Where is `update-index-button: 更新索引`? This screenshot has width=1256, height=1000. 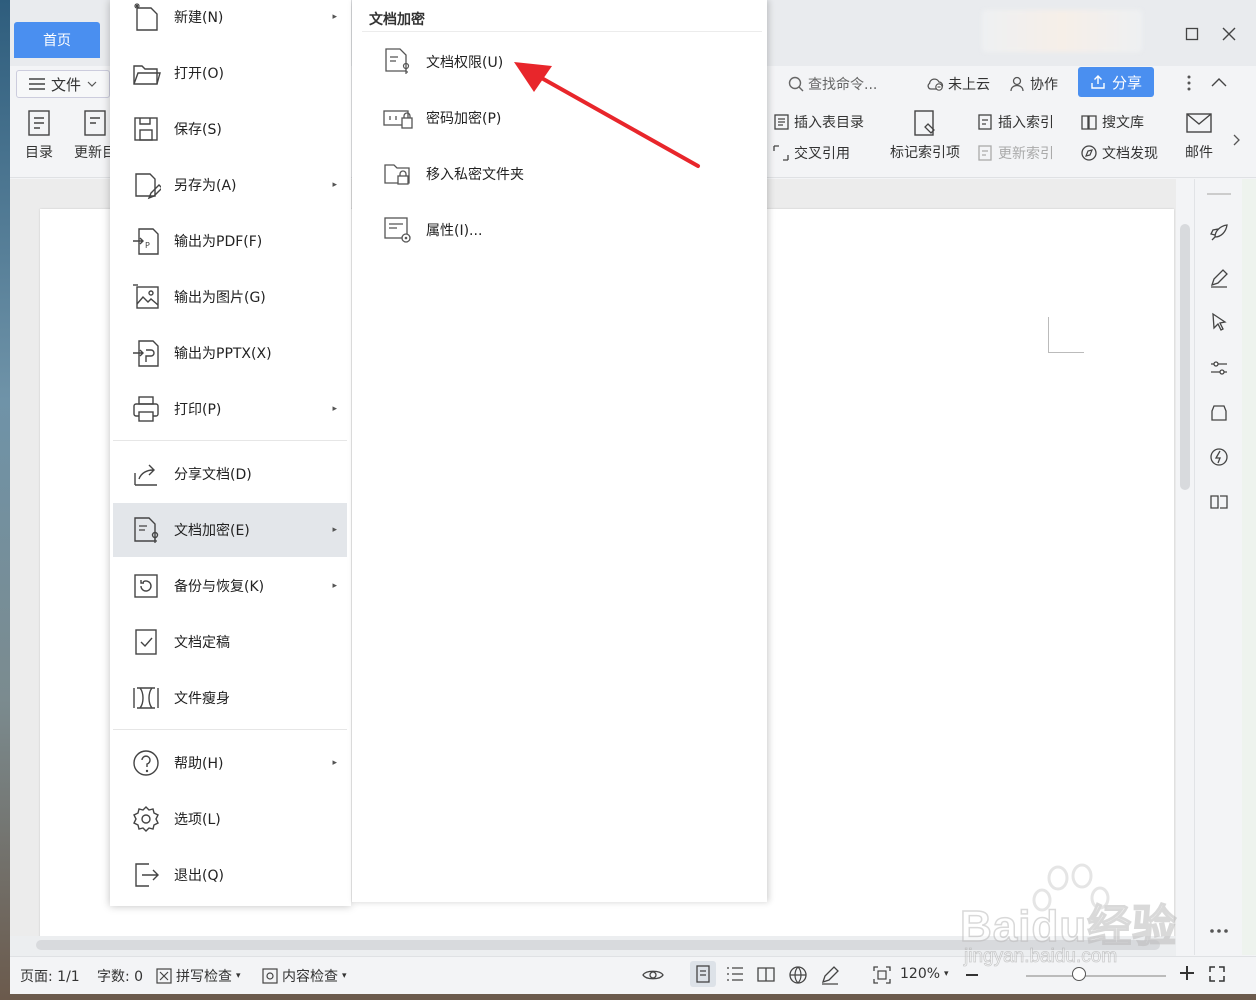
update-index-button: 更新索引 is located at coordinates (1015, 153).